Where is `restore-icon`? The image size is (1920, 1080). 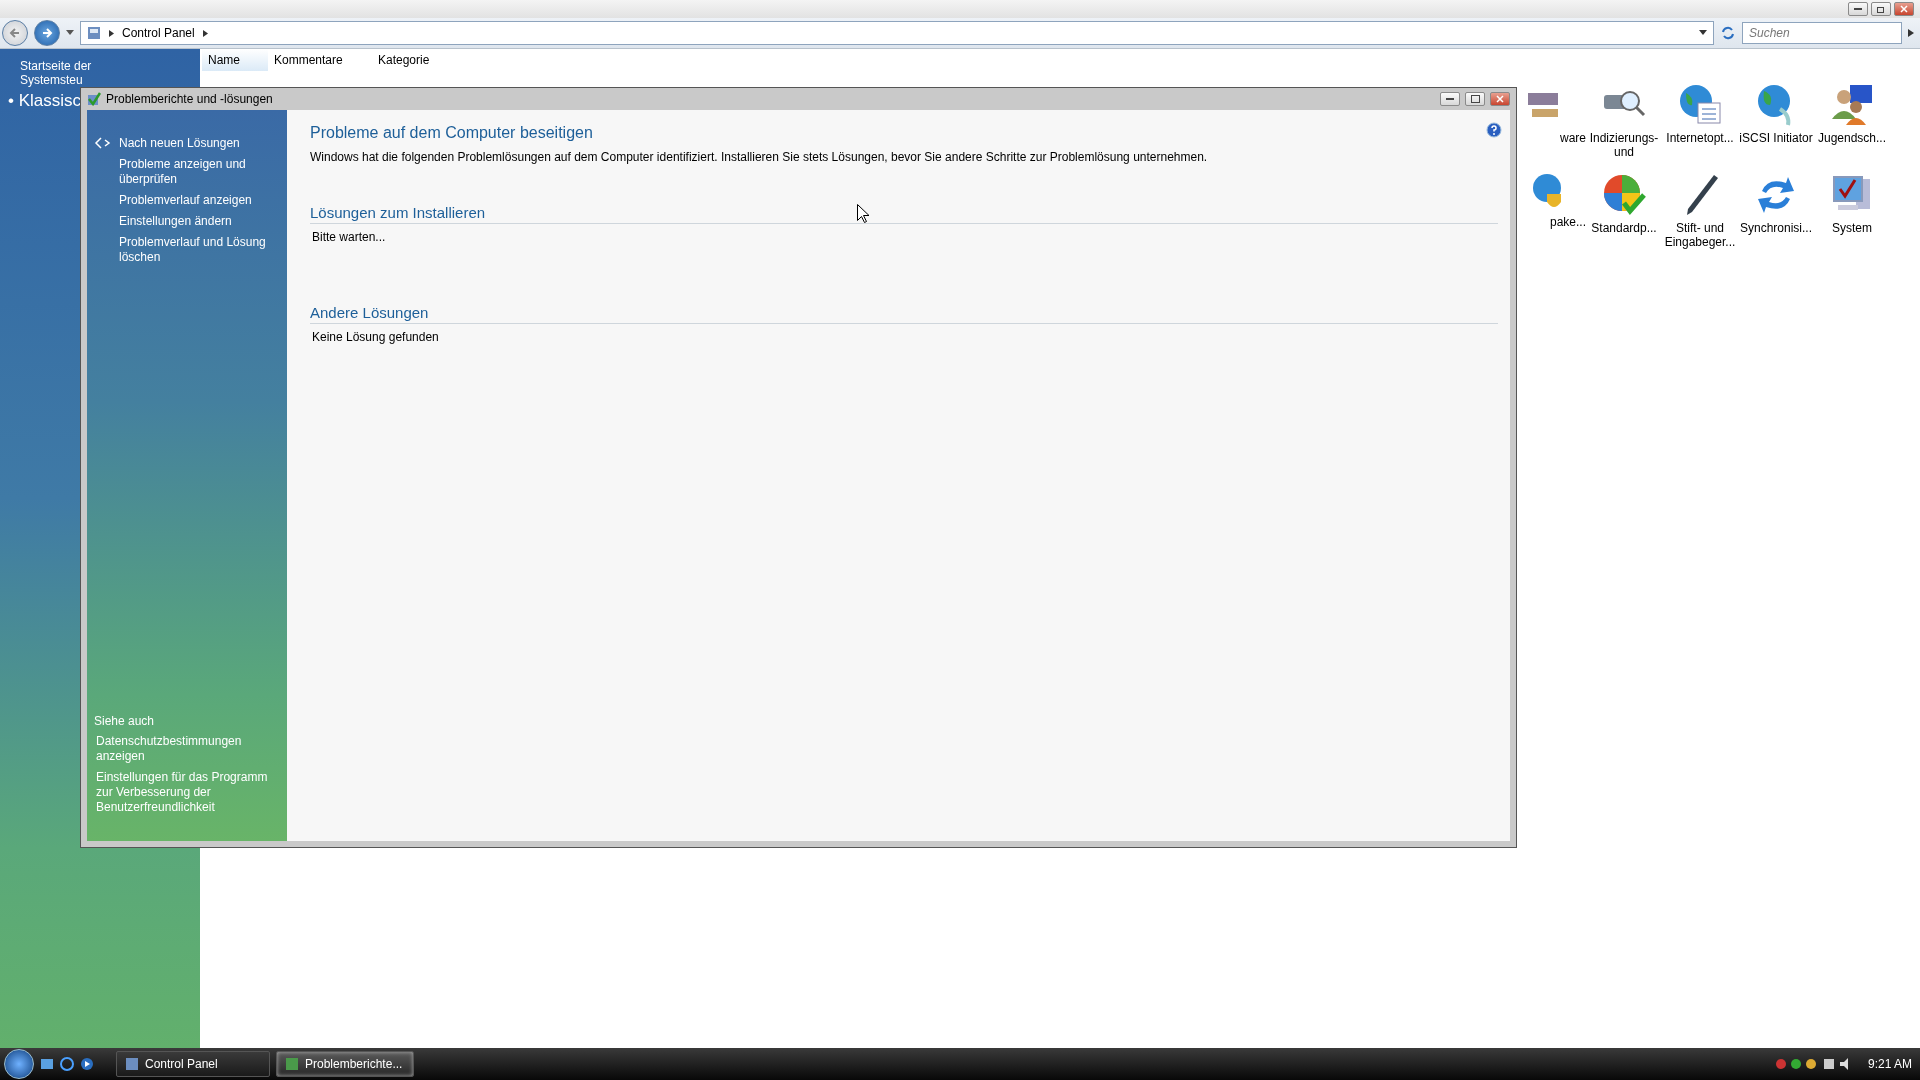 restore-icon is located at coordinates (1881, 9).